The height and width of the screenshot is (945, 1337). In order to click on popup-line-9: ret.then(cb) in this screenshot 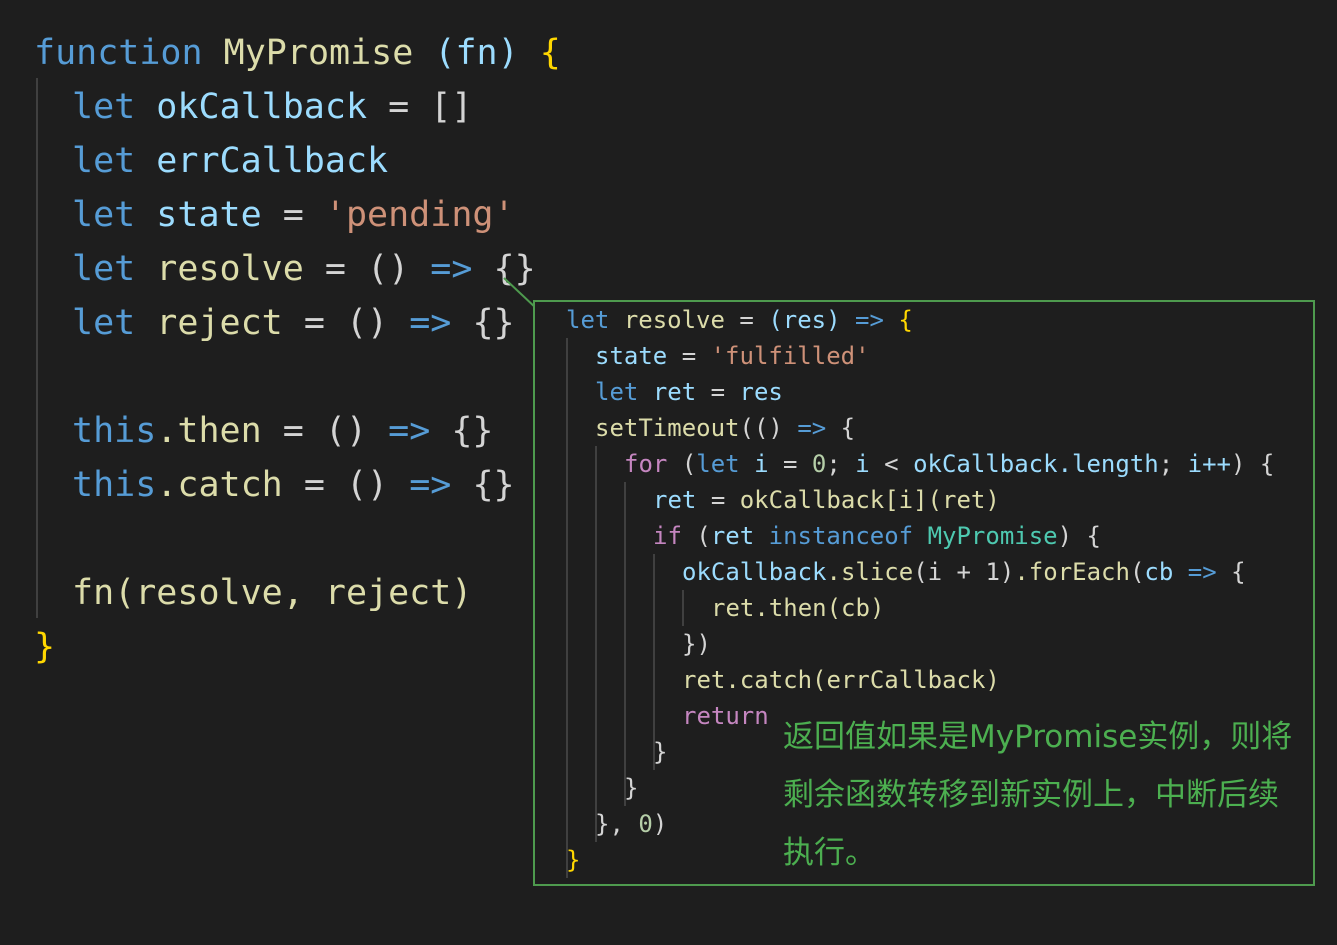, I will do `click(797, 608)`.